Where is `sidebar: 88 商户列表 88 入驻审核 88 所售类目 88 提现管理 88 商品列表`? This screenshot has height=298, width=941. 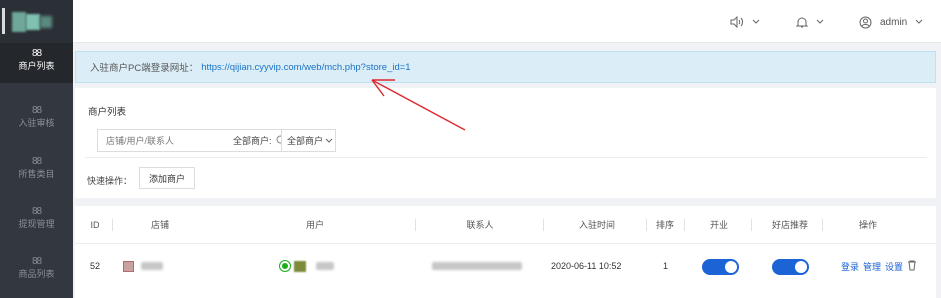
sidebar: 88 商户列表 88 入驻审核 88 所售类目 88 提现管理 88 商品列表 is located at coordinates (36, 149).